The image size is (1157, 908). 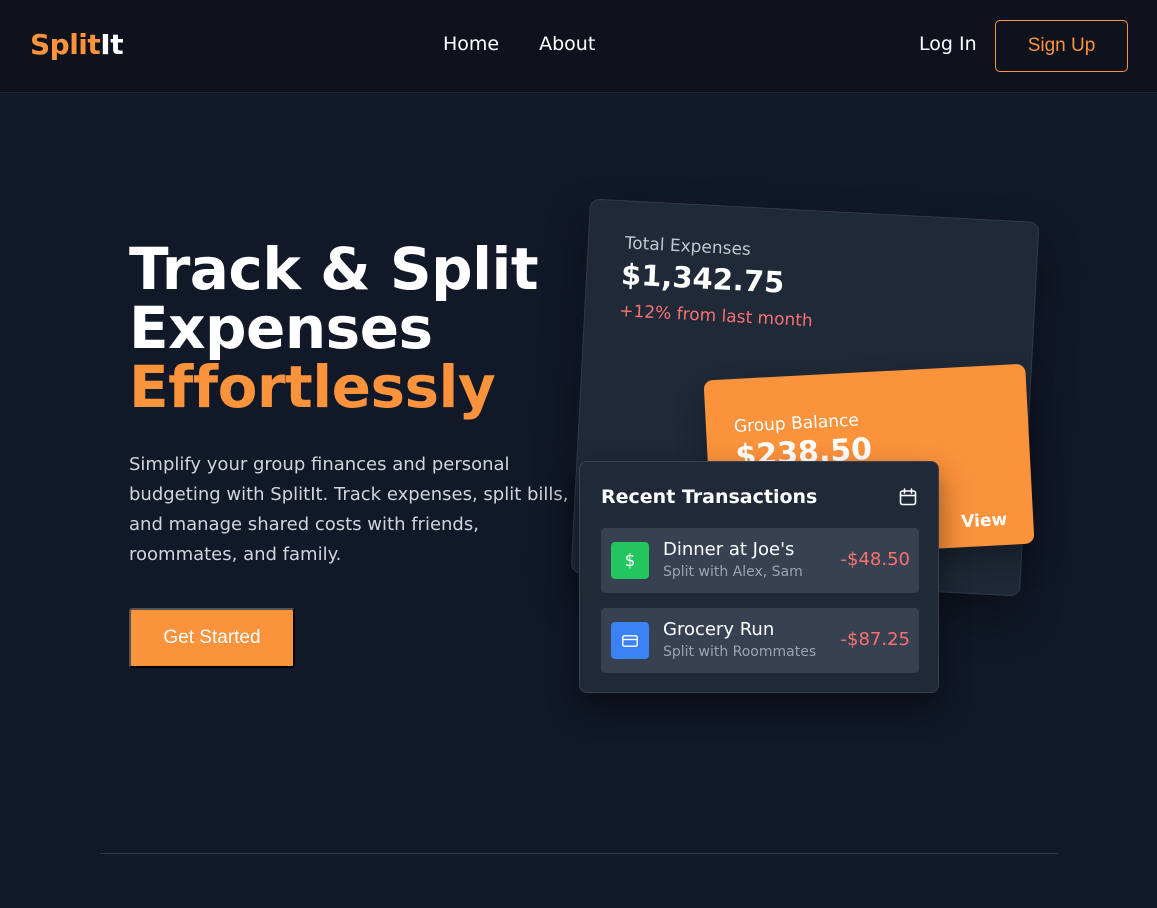 I want to click on dollar-icon: $, so click(x=630, y=560).